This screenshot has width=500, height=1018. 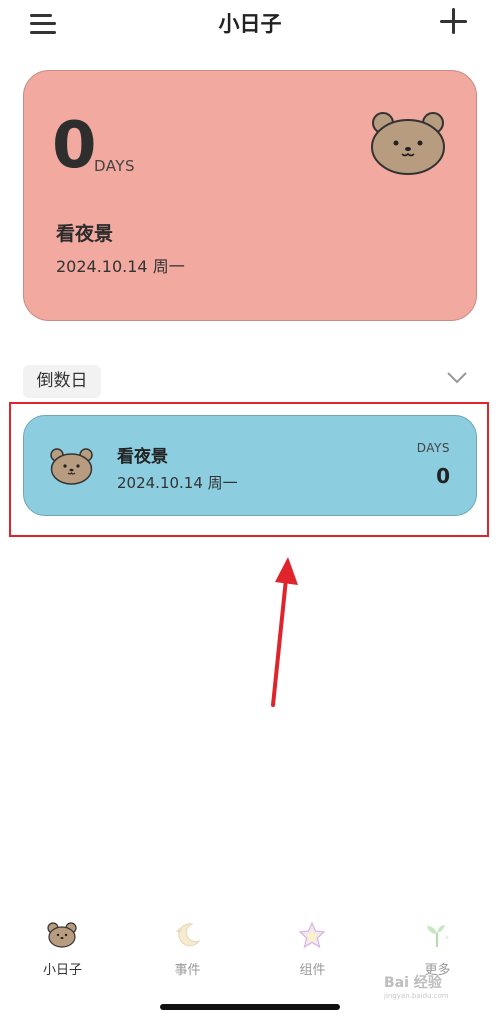 I want to click on app-header: 小日子, so click(x=250, y=25).